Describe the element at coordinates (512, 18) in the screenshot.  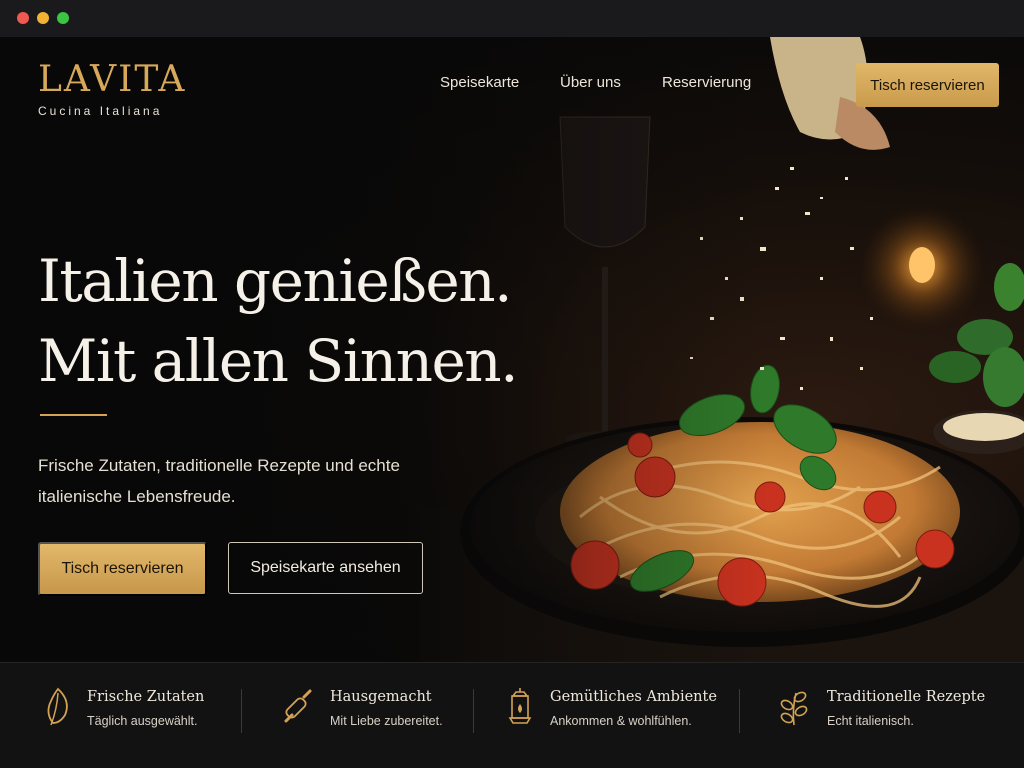
I see `window-titlebar` at that location.